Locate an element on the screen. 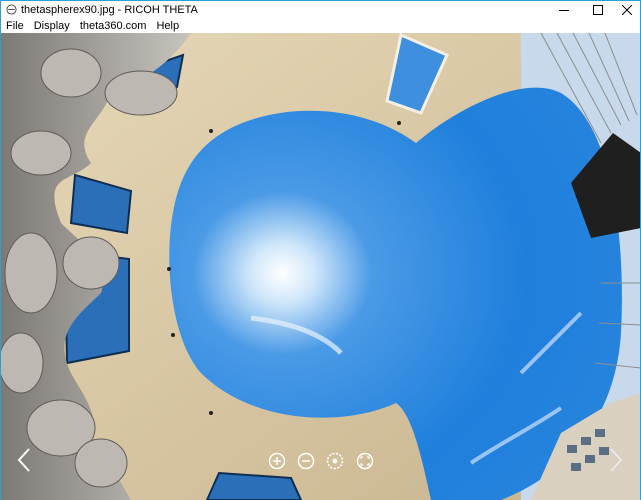  minimize-button is located at coordinates (564, 10).